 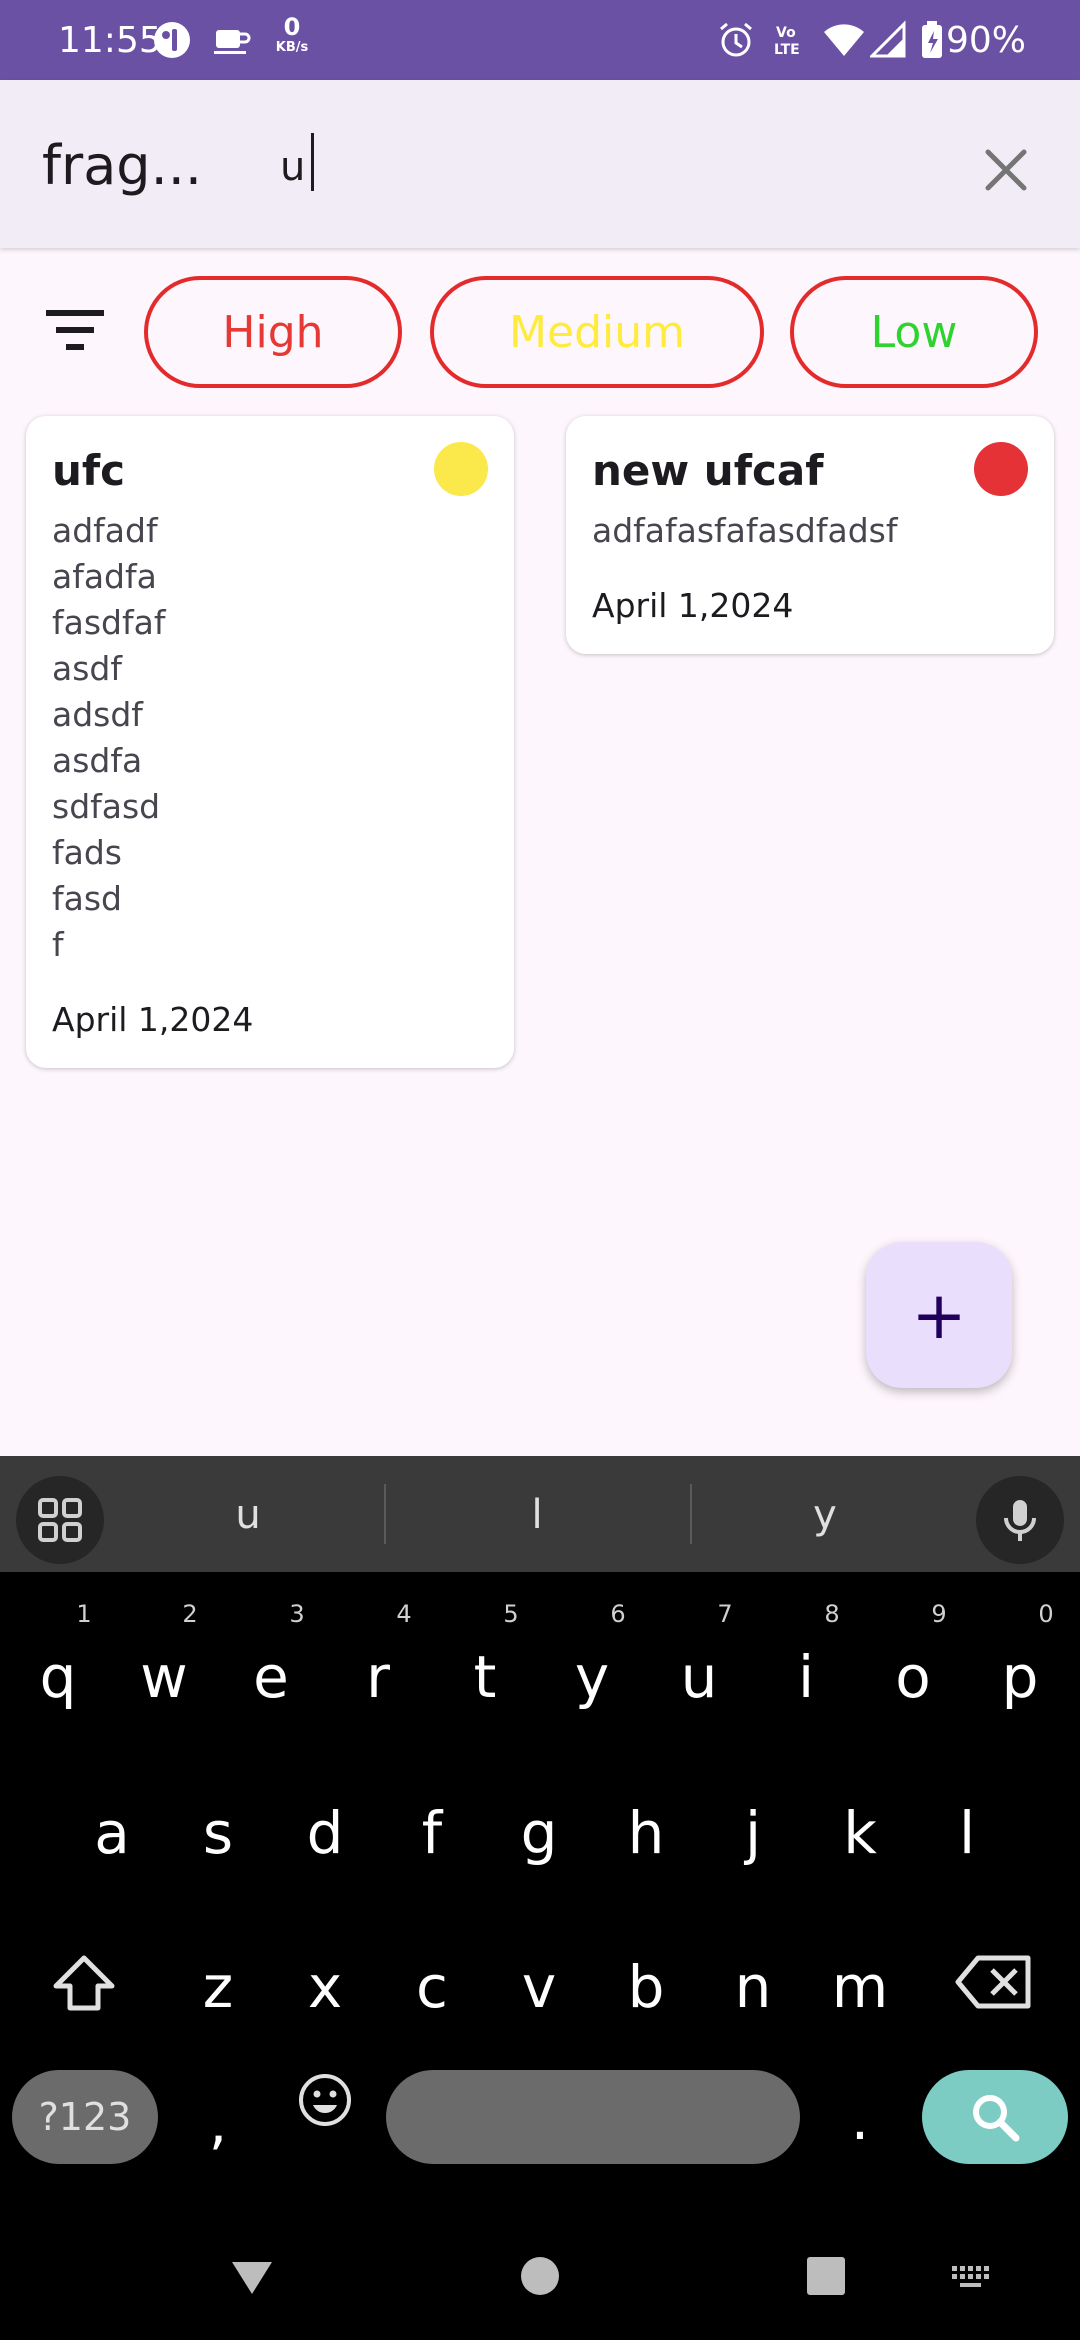 I want to click on svg-text: Vo, so click(x=786, y=33).